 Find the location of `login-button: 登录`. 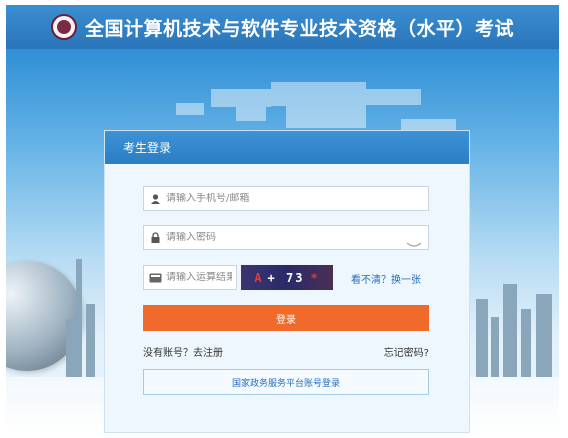

login-button: 登录 is located at coordinates (286, 318).